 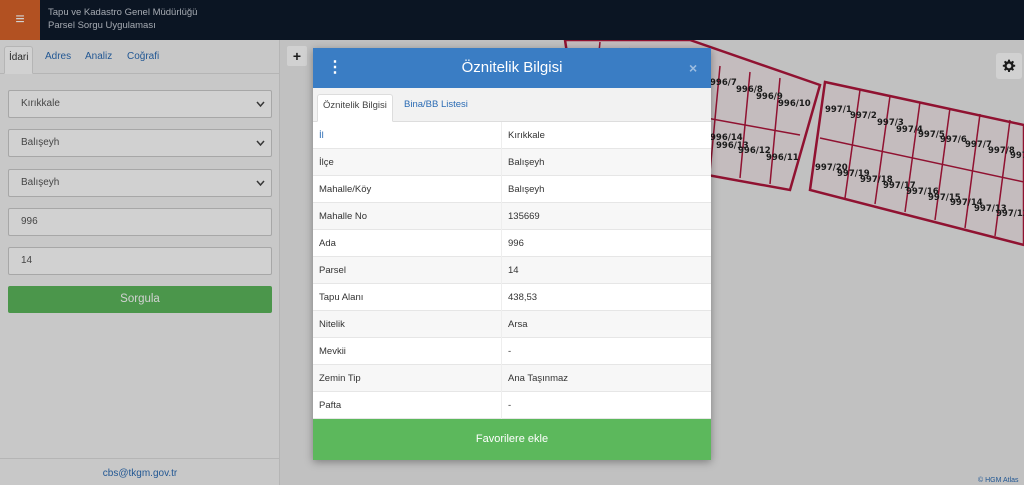 I want to click on table-row: Tapu Alanı 438,53, so click(x=512, y=297).